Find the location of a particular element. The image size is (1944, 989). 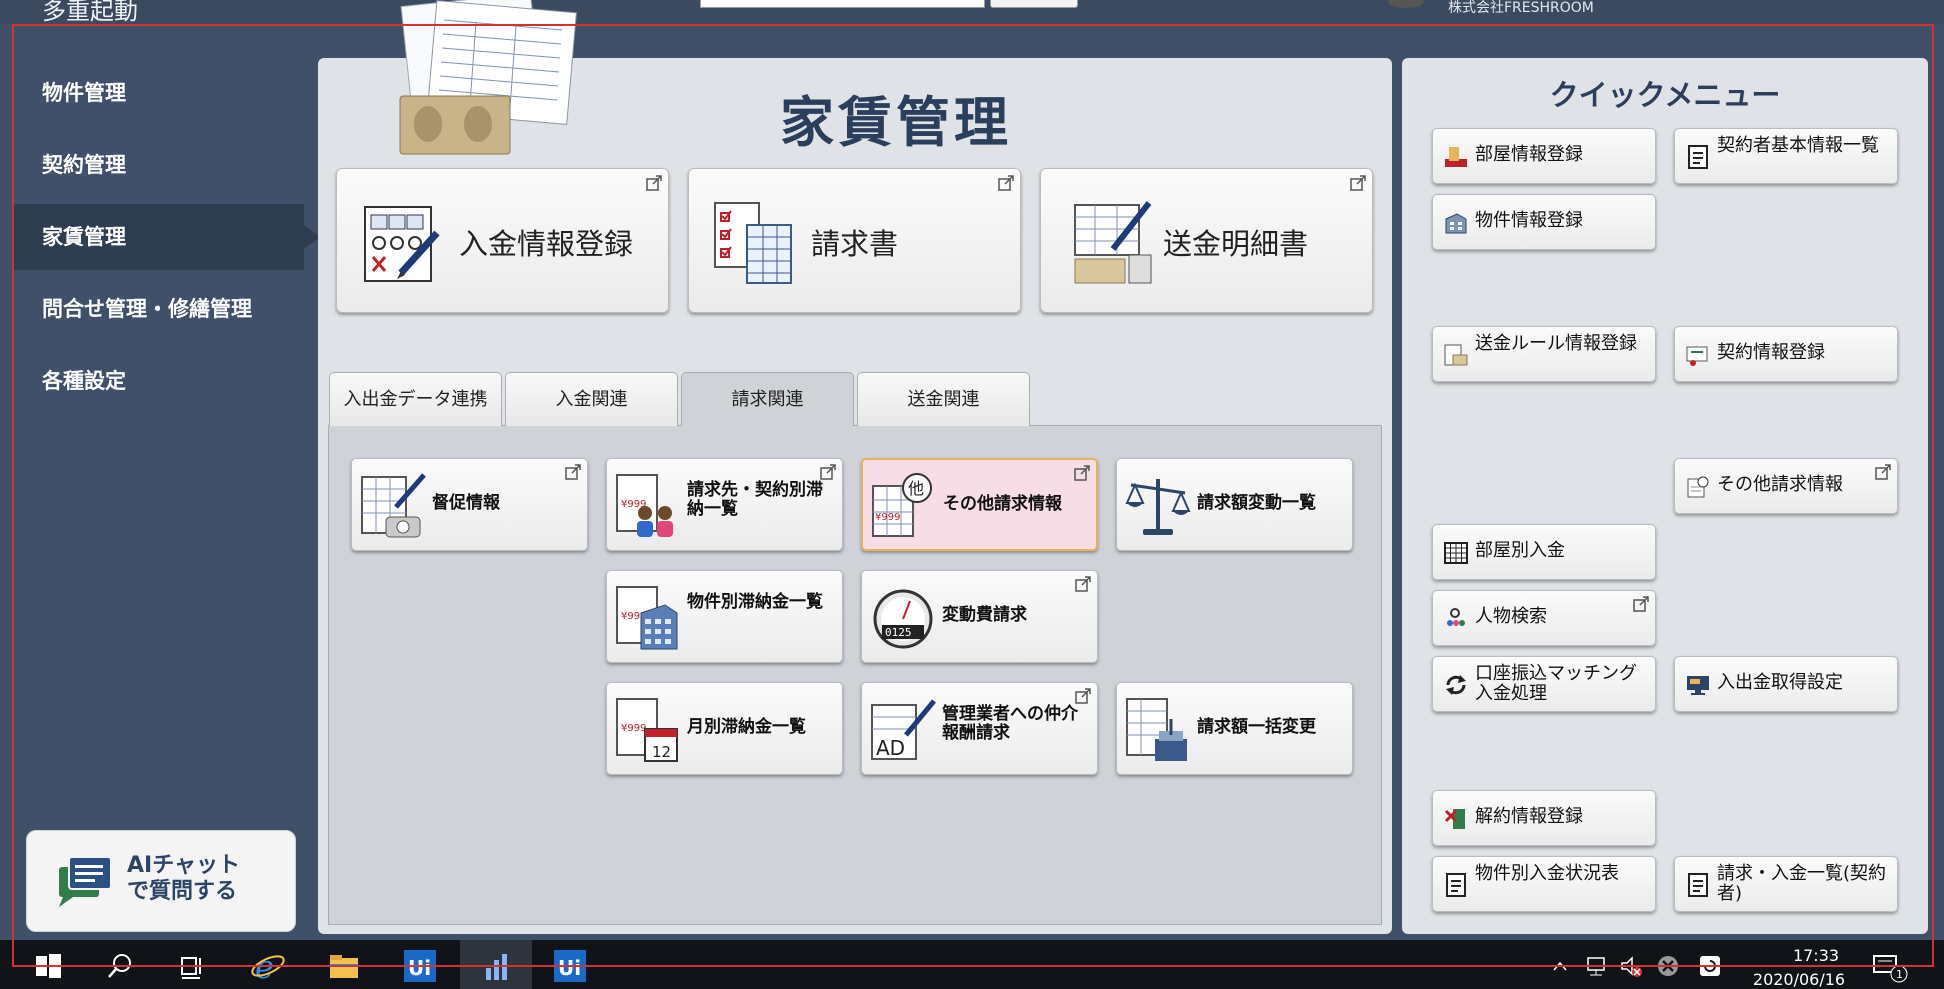

quick-transfer-matching: 口座振込マッチング入金処理 is located at coordinates (1544, 684).